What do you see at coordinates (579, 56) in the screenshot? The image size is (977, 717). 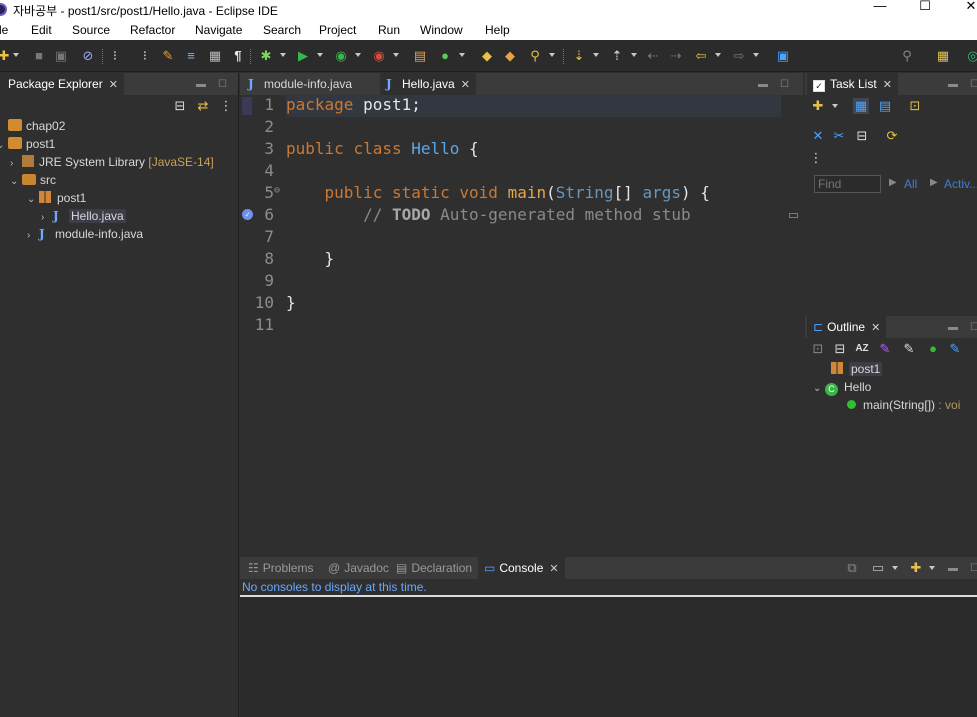 I see `next-annotation-icon: ⇣` at bounding box center [579, 56].